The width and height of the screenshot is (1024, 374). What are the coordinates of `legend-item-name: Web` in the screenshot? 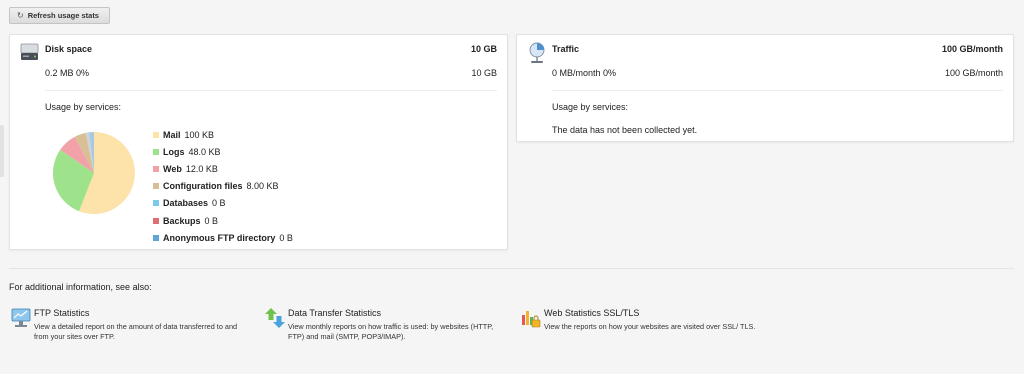 It's located at (172, 168).